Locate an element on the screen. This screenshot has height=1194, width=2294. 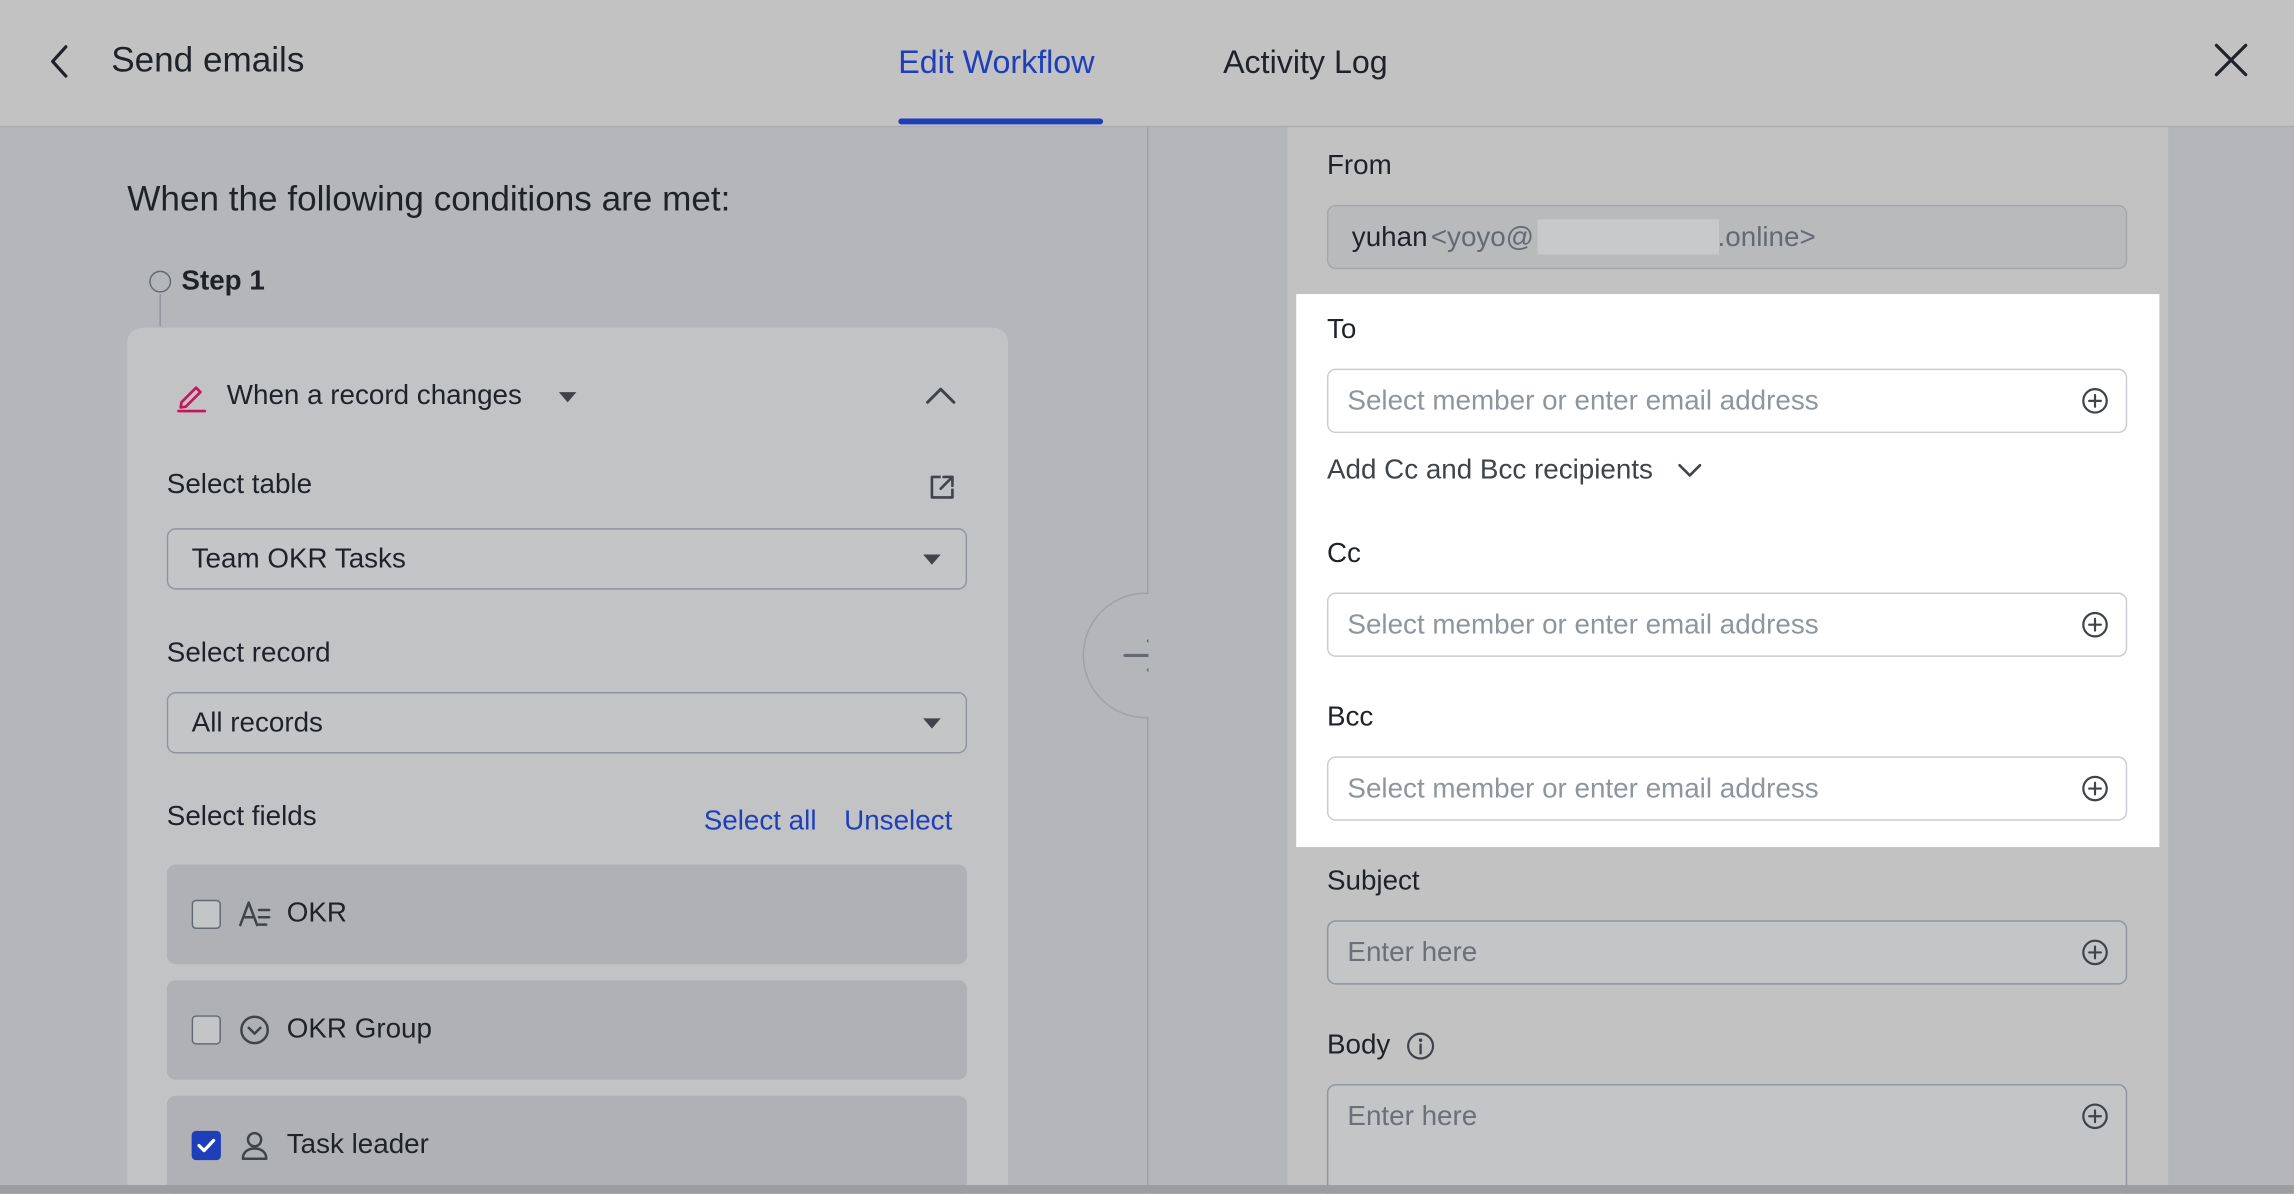
bcc-placeholder: Select member or enter email address is located at coordinates (1583, 789).